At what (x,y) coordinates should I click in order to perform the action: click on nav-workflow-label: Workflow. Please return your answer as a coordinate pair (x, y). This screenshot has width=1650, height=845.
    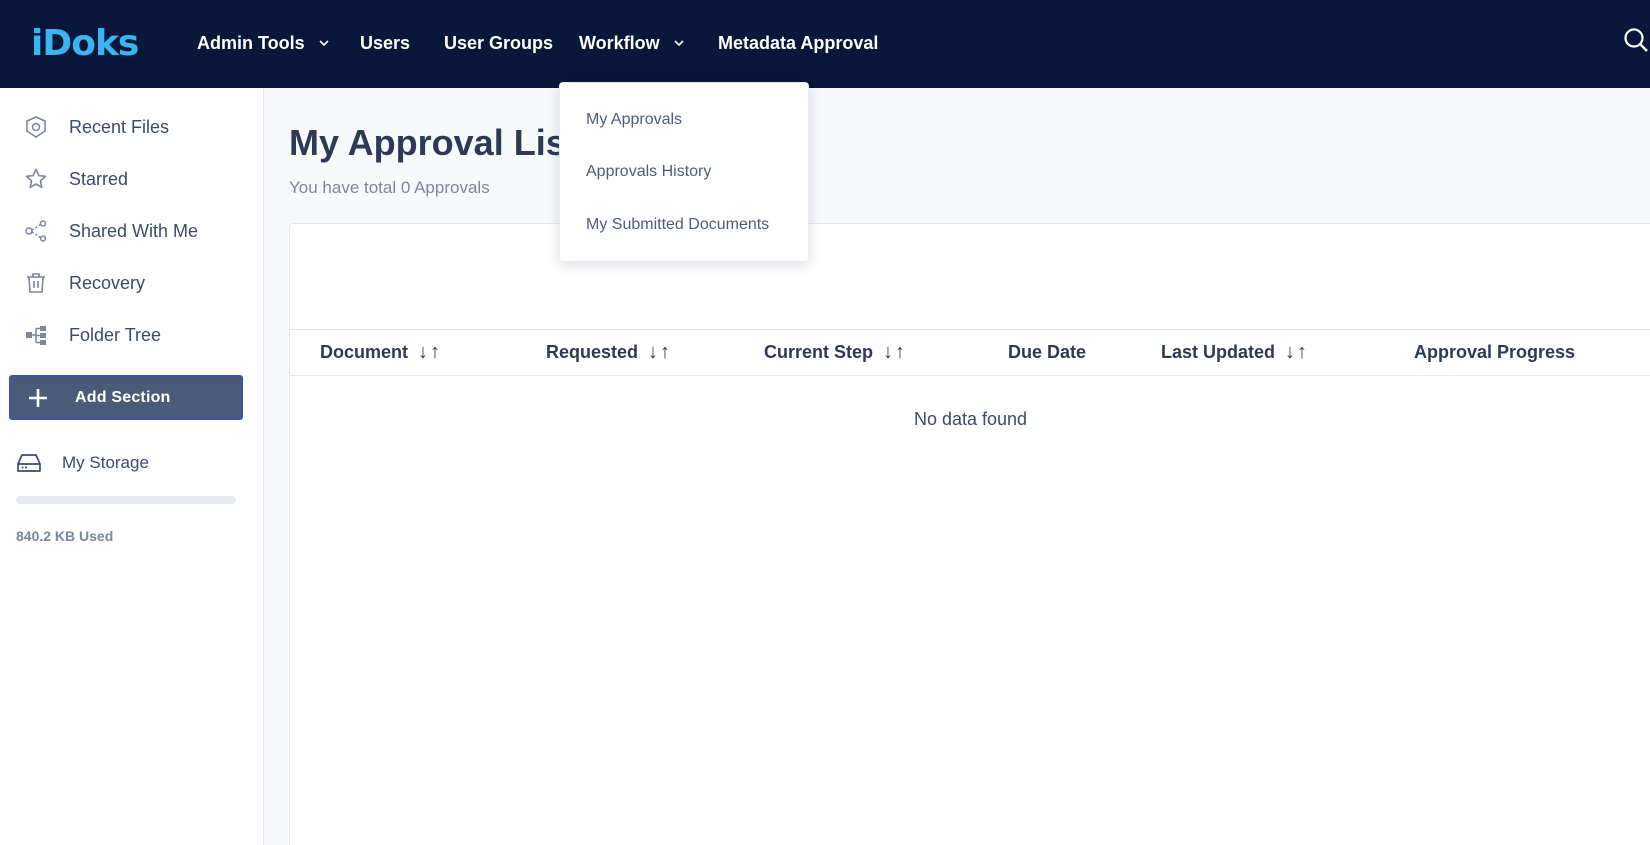
    Looking at the image, I should click on (619, 42).